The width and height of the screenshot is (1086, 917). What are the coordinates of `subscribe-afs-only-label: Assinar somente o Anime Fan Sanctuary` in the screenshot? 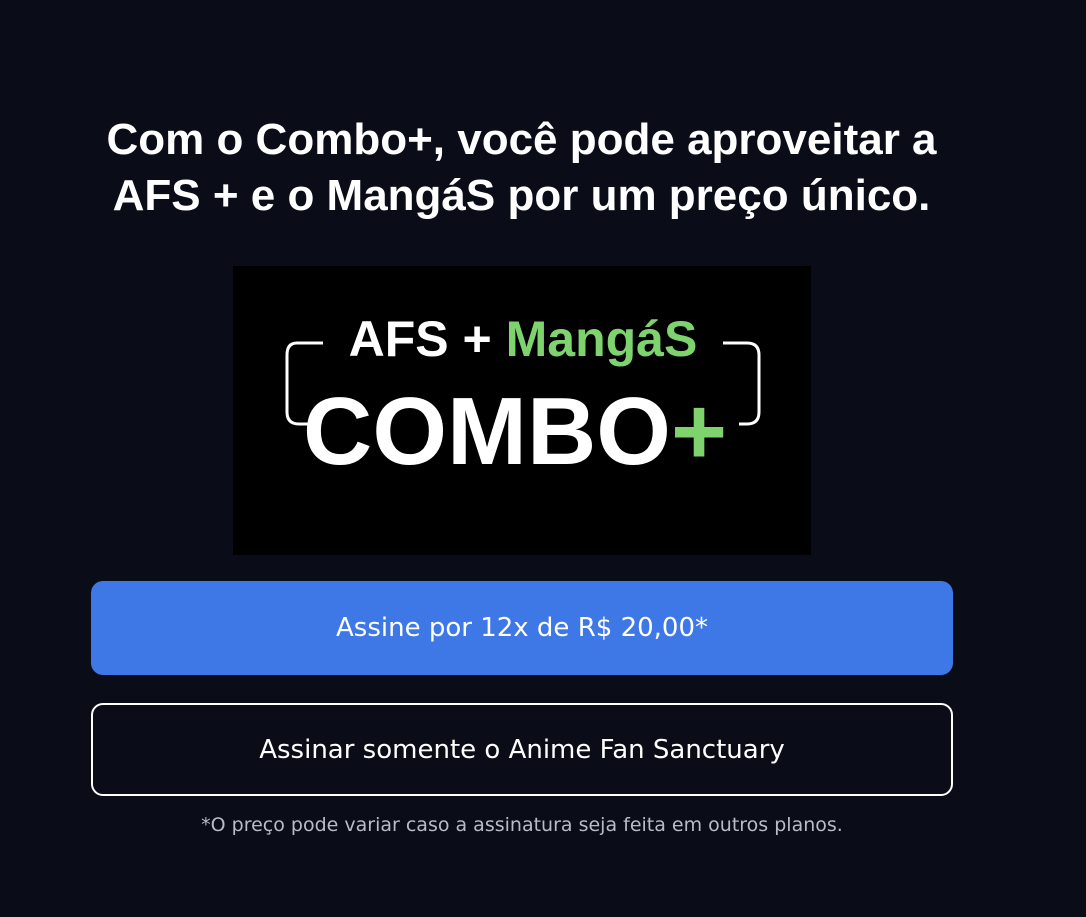 It's located at (522, 749).